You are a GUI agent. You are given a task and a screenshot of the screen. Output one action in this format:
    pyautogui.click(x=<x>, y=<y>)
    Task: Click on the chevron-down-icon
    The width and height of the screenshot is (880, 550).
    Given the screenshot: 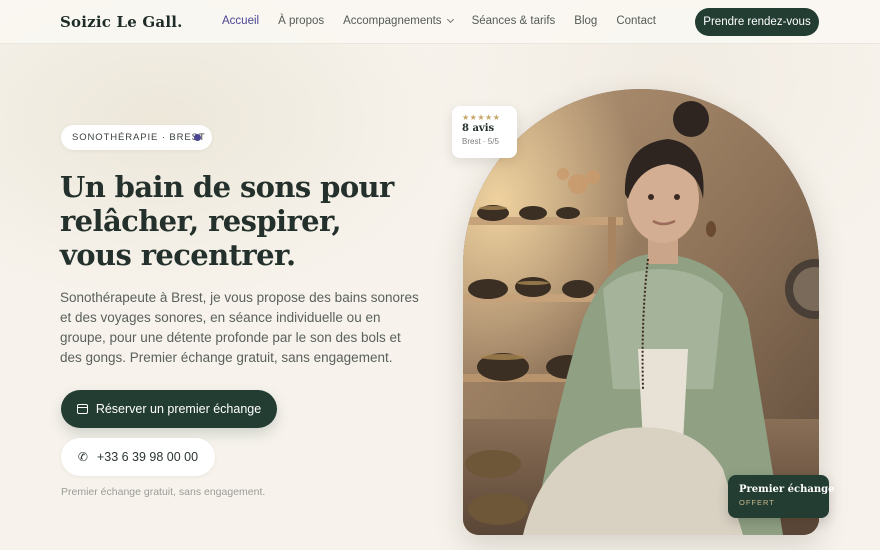 What is the action you would take?
    pyautogui.click(x=450, y=19)
    